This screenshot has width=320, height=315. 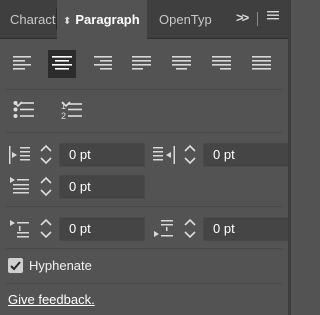 I want to click on bulleted-list-button, so click(x=33, y=111).